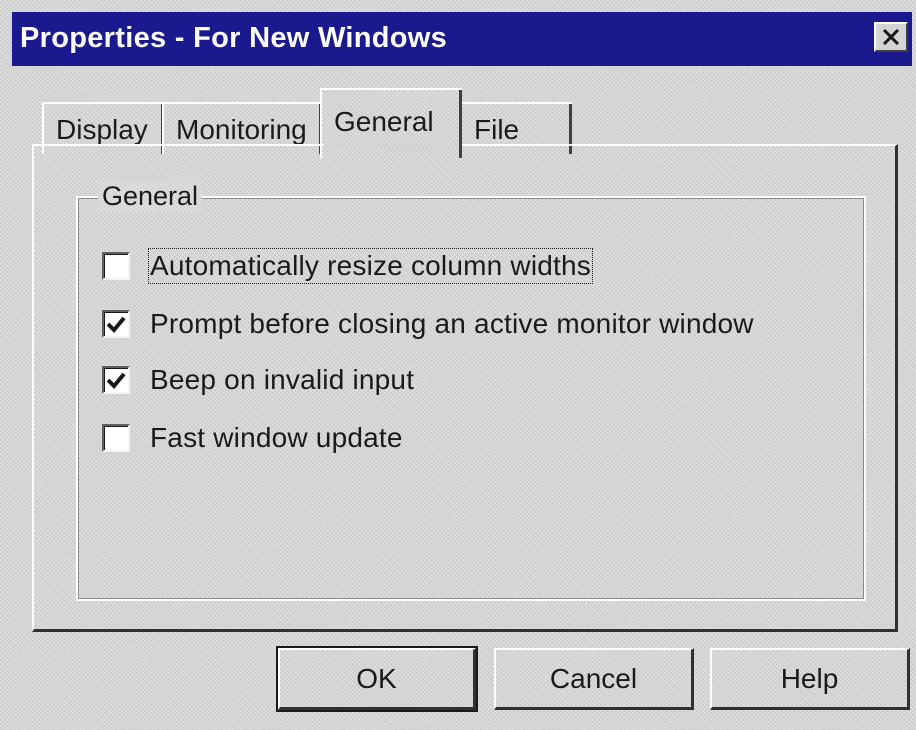 The height and width of the screenshot is (730, 916). I want to click on checkbox-prompt-before-closing, so click(116, 324).